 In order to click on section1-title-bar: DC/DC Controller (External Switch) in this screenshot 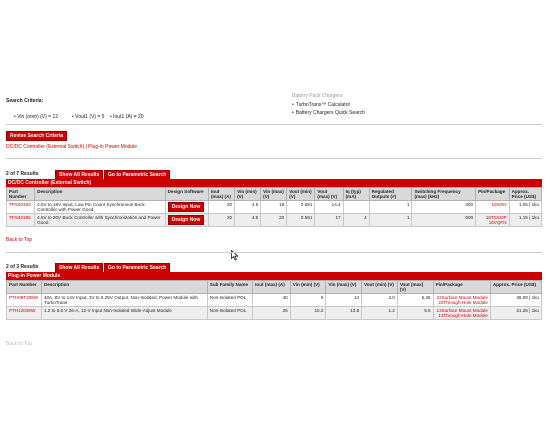, I will do `click(274, 183)`.